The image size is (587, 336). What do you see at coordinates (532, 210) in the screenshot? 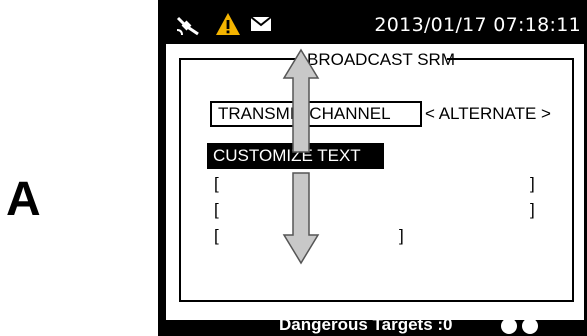
I see `text-line-2-close: ]` at bounding box center [532, 210].